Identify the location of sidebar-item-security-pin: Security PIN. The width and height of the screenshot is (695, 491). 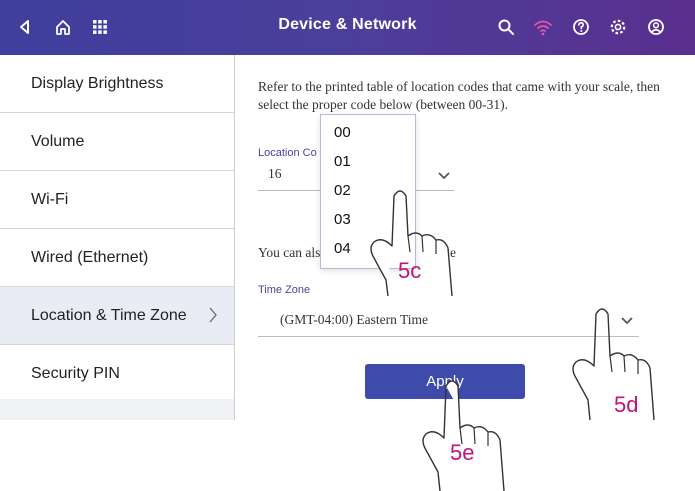
(117, 374).